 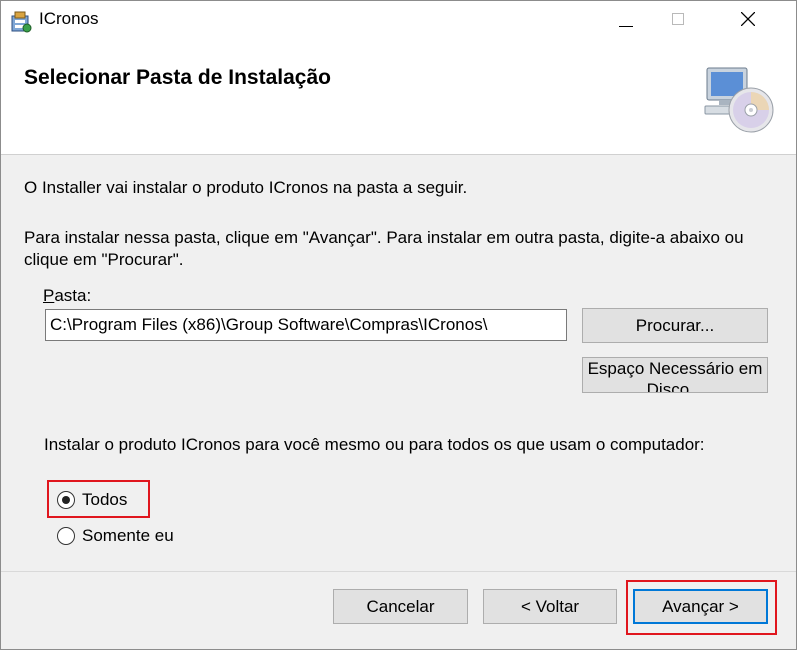 What do you see at coordinates (21, 22) in the screenshot?
I see `installer-package-icon` at bounding box center [21, 22].